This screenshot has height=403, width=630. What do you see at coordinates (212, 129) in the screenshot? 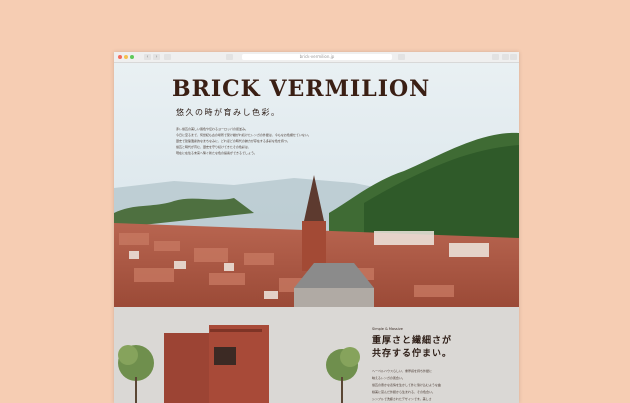
I see `hero-body-line: 赤レ煉瓦の美しい曇色や伝わるヨーロッパの街並み。` at bounding box center [212, 129].